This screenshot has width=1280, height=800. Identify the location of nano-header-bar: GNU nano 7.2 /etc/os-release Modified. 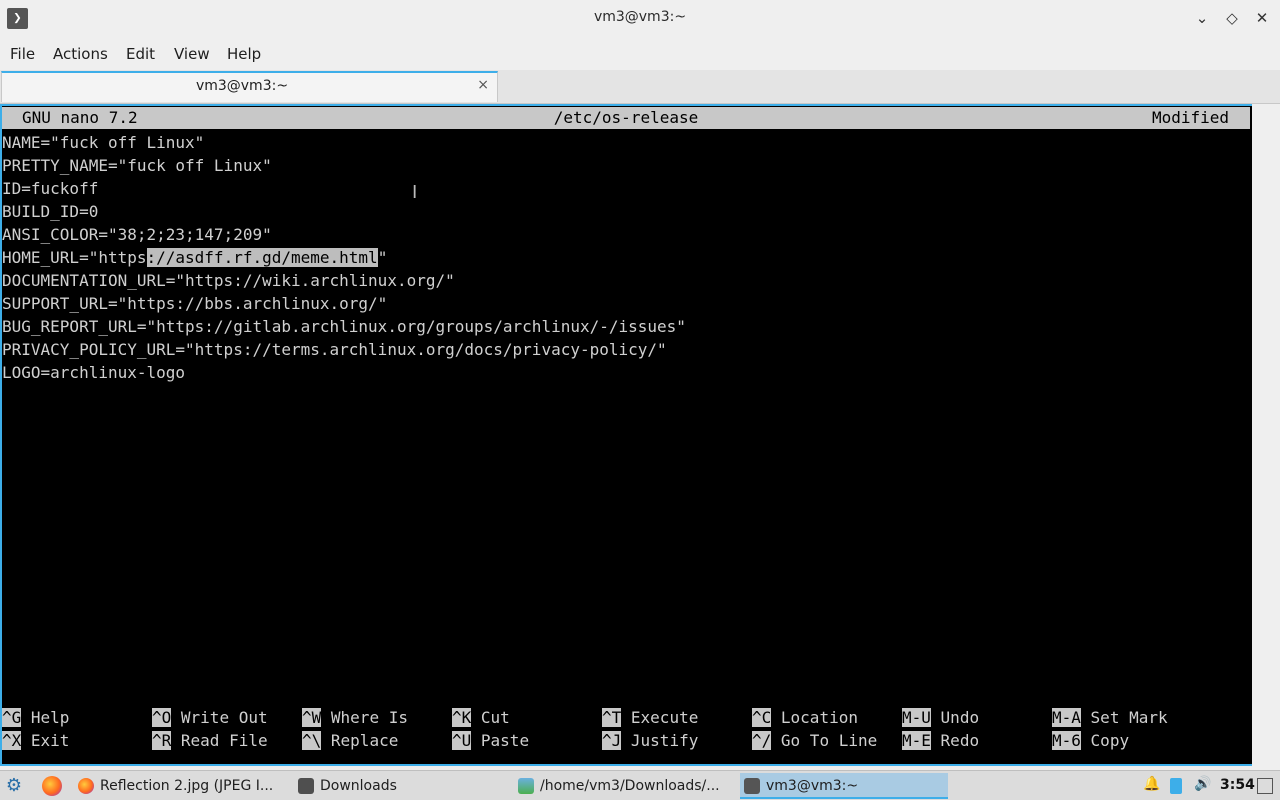
(626, 118).